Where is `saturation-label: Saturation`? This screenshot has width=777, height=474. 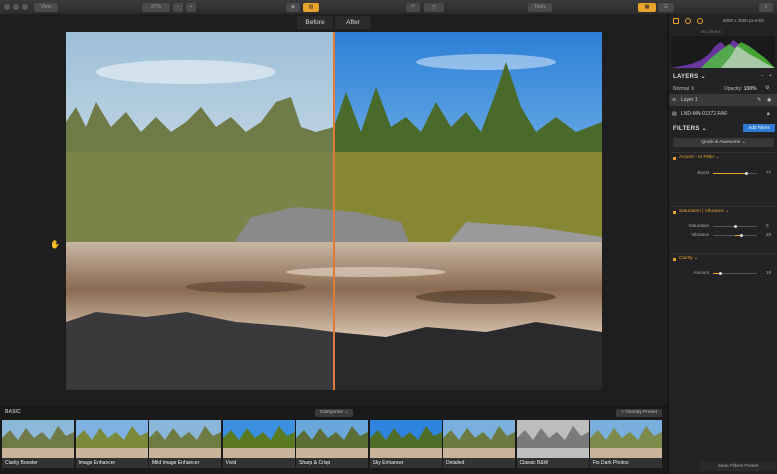
saturation-label: Saturation is located at coordinates (698, 225).